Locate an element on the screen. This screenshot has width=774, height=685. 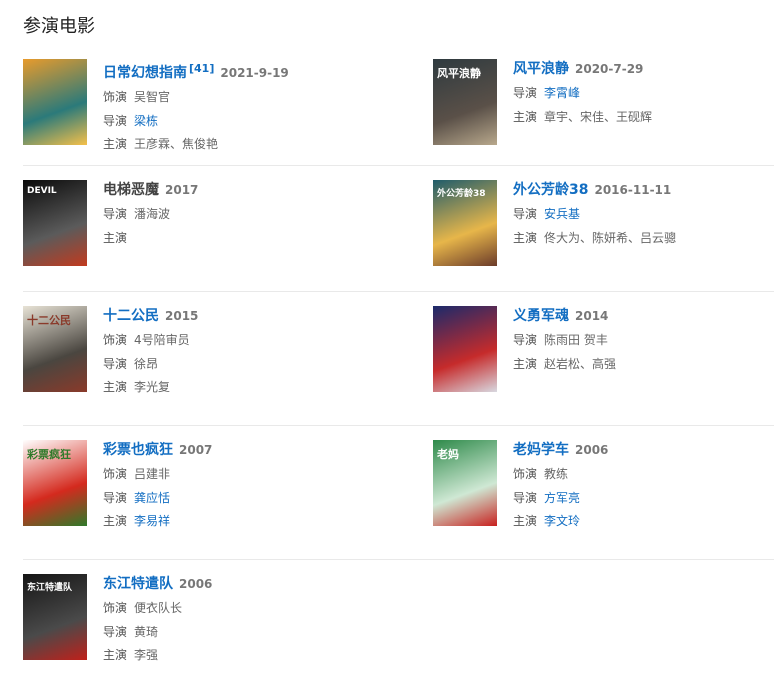
role-value: 4号陪审员 is located at coordinates (162, 340).